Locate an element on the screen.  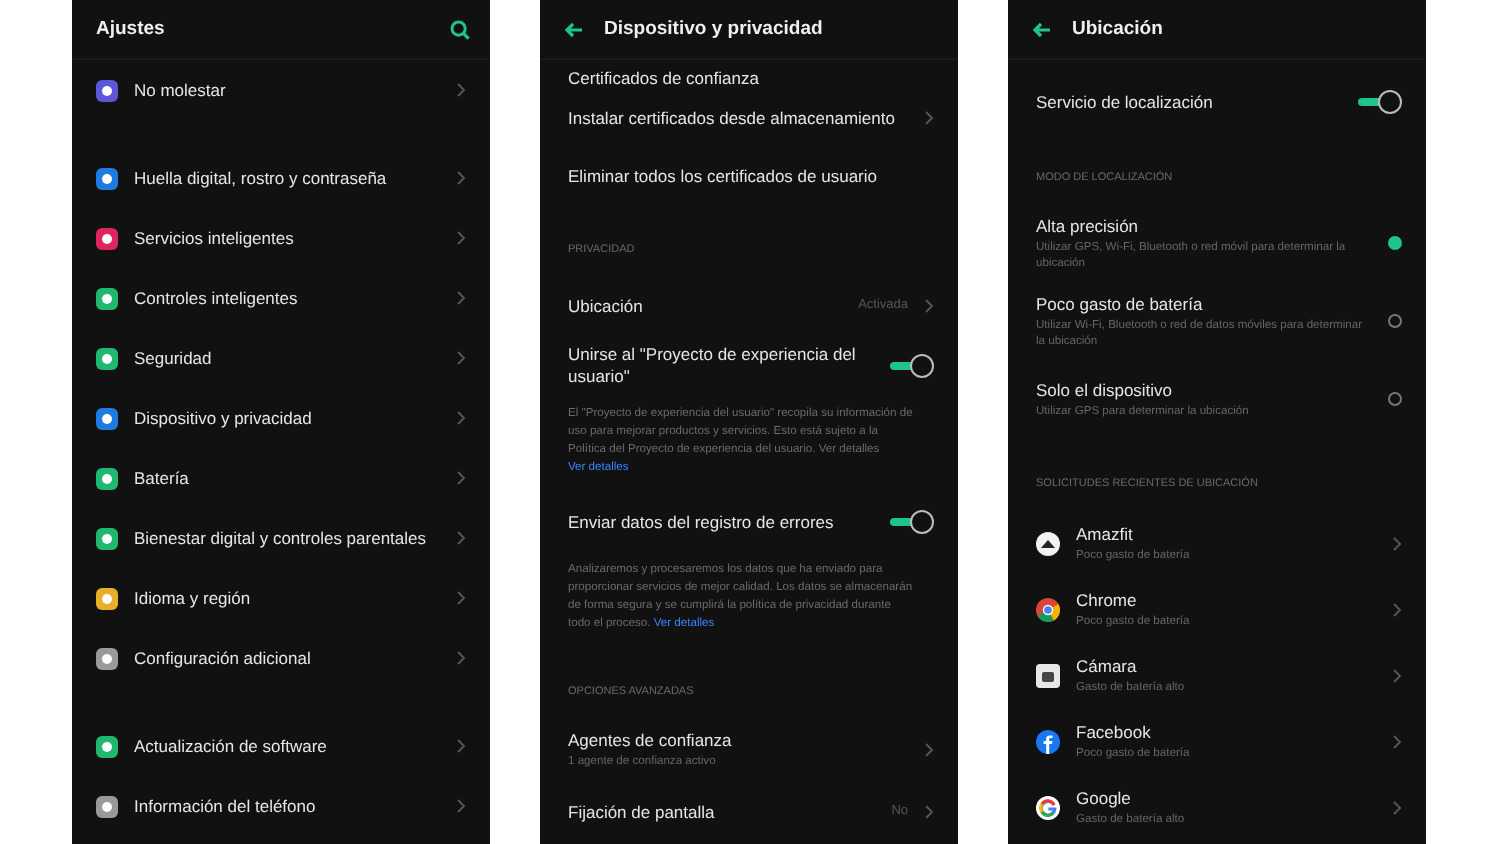
settings-item: Actualización de software is located at coordinates (281, 746).